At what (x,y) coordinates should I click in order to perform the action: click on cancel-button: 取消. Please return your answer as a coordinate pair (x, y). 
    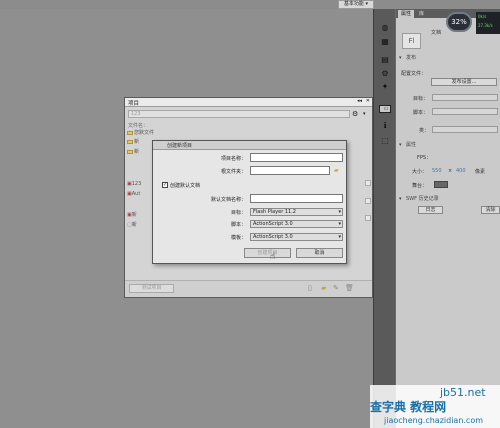
    Looking at the image, I should click on (319, 253).